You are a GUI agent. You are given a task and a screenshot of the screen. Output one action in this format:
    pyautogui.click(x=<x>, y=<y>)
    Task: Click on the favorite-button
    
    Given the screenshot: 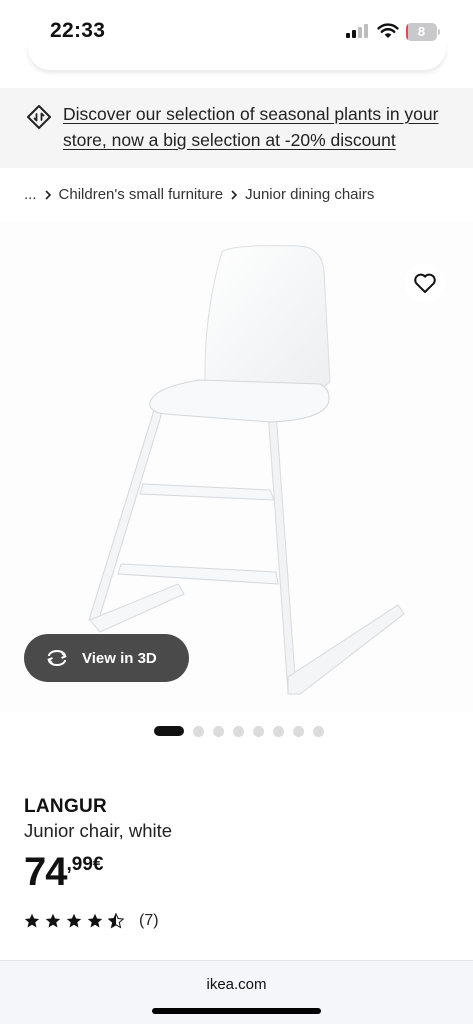 What is the action you would take?
    pyautogui.click(x=425, y=283)
    